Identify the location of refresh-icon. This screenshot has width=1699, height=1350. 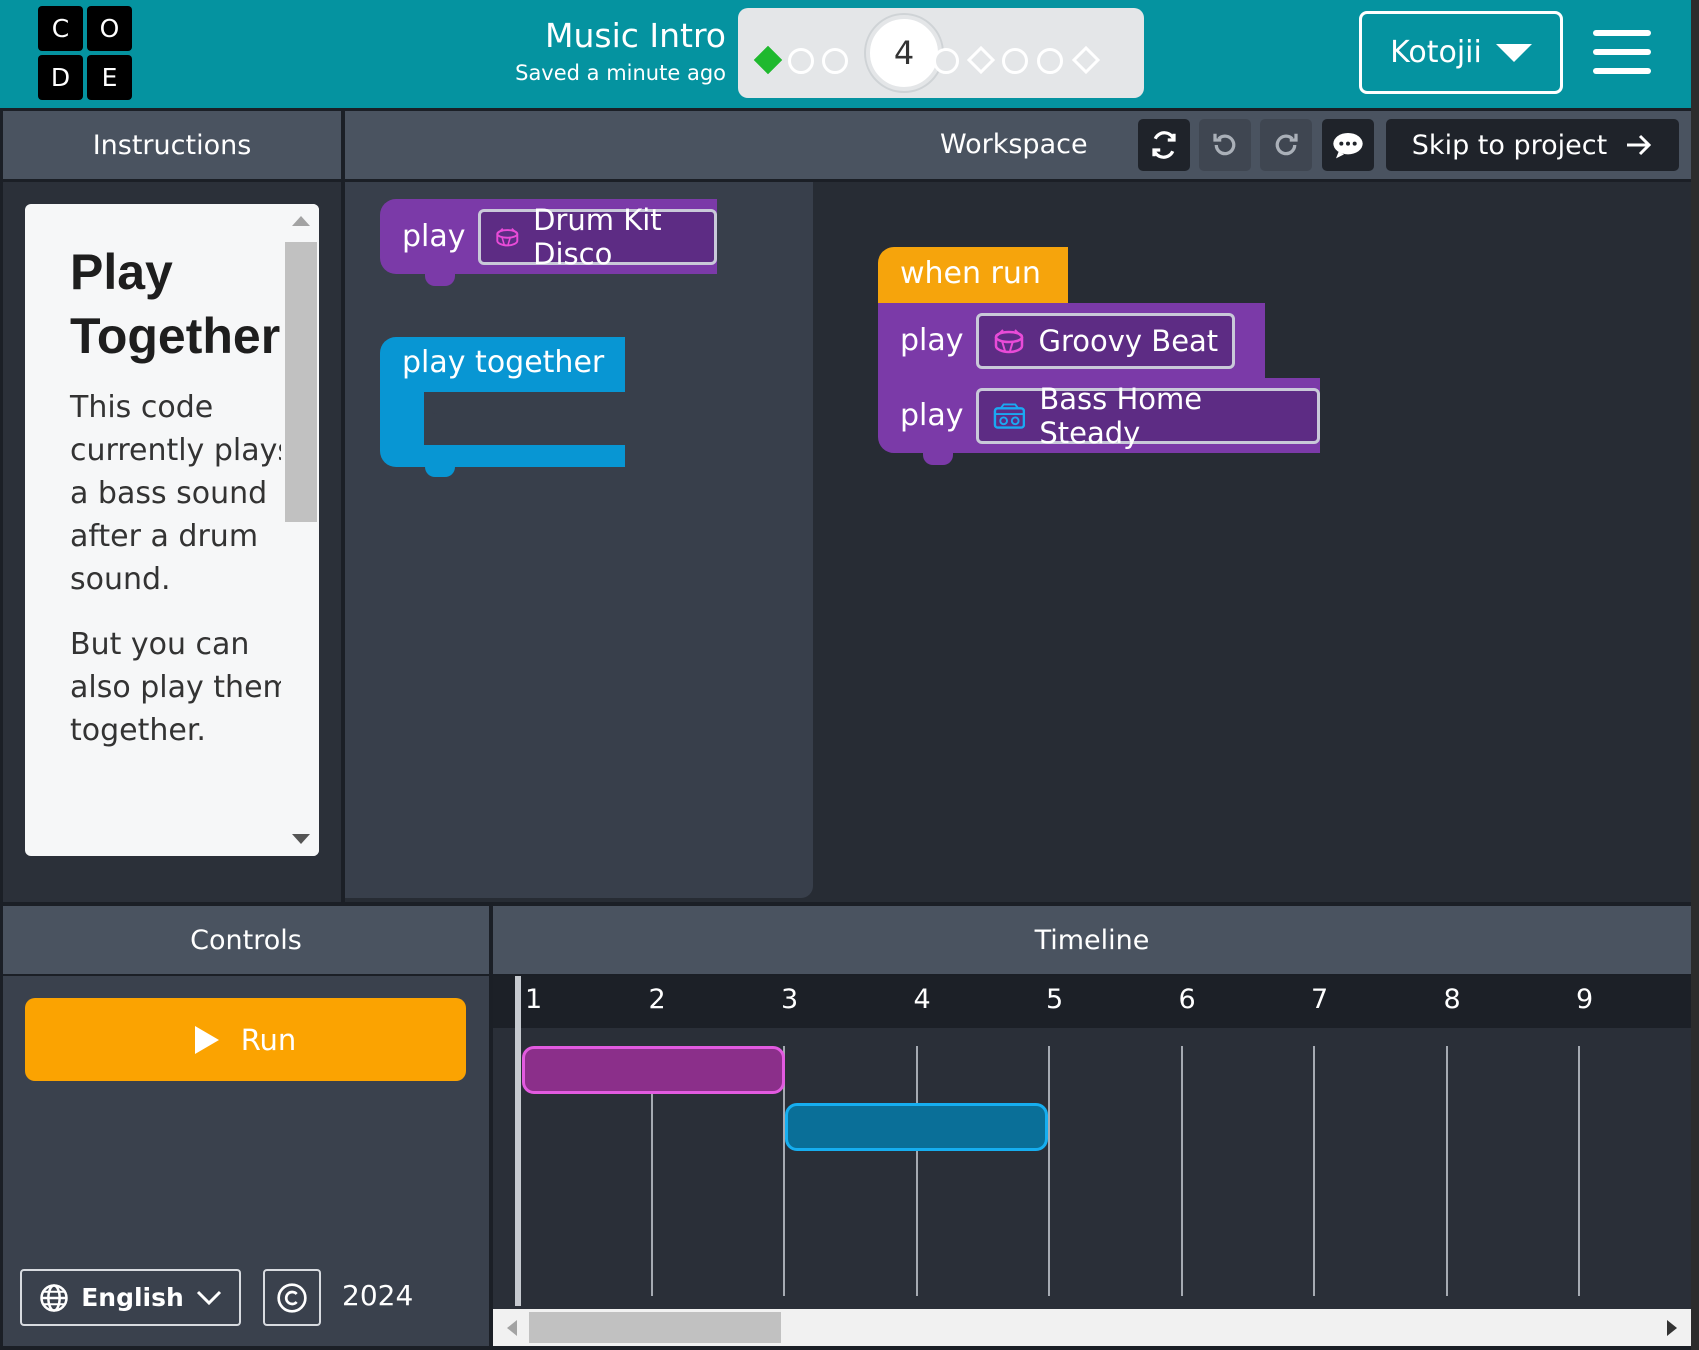
(1164, 145).